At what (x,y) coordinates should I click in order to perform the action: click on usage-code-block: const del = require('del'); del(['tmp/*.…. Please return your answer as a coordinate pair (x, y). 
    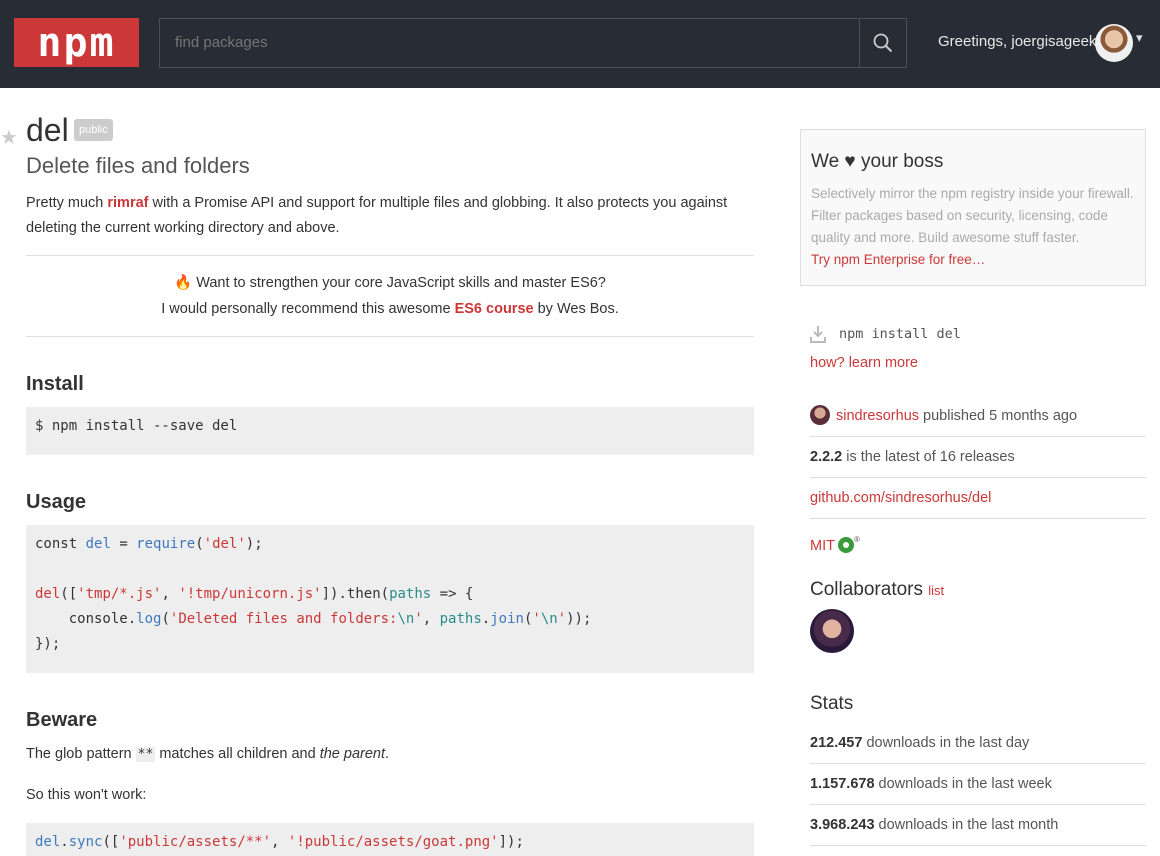
    Looking at the image, I should click on (390, 599).